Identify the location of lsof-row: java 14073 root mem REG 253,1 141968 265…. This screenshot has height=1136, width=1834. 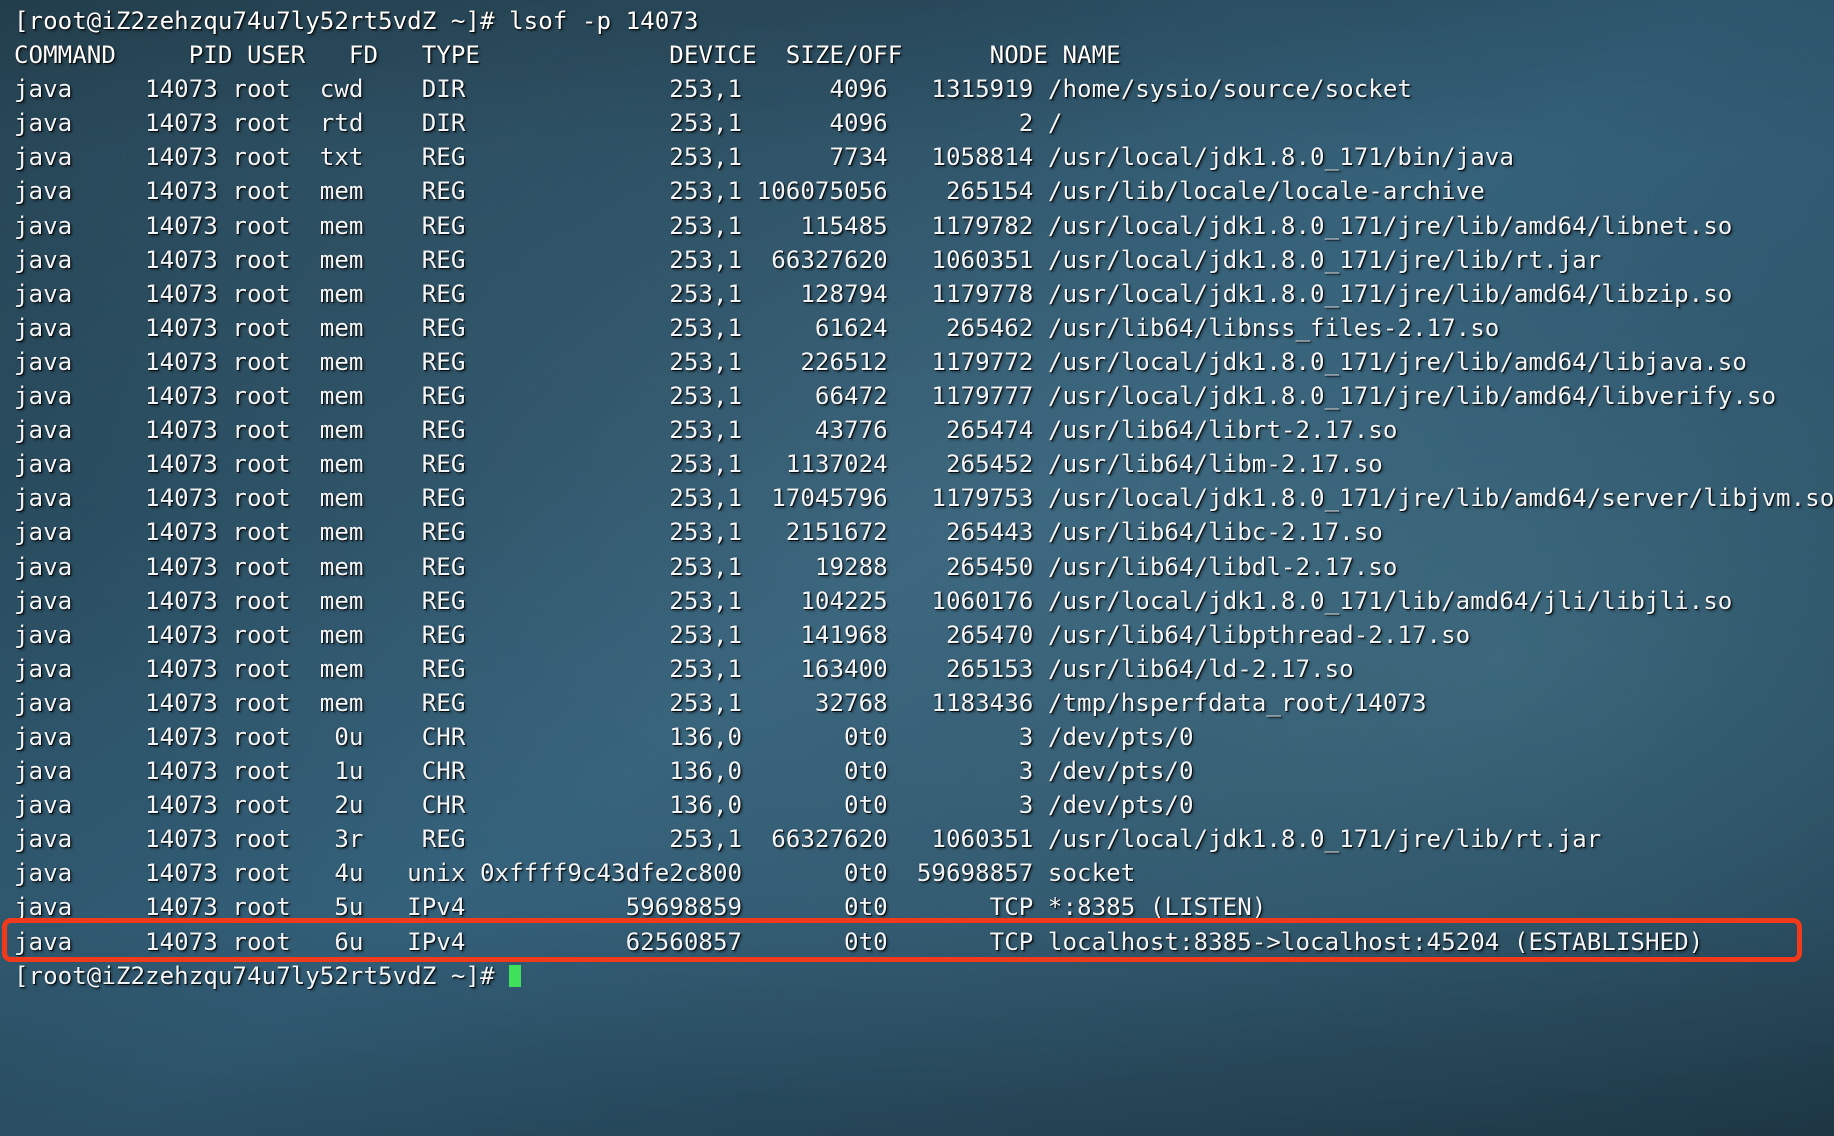
(742, 634).